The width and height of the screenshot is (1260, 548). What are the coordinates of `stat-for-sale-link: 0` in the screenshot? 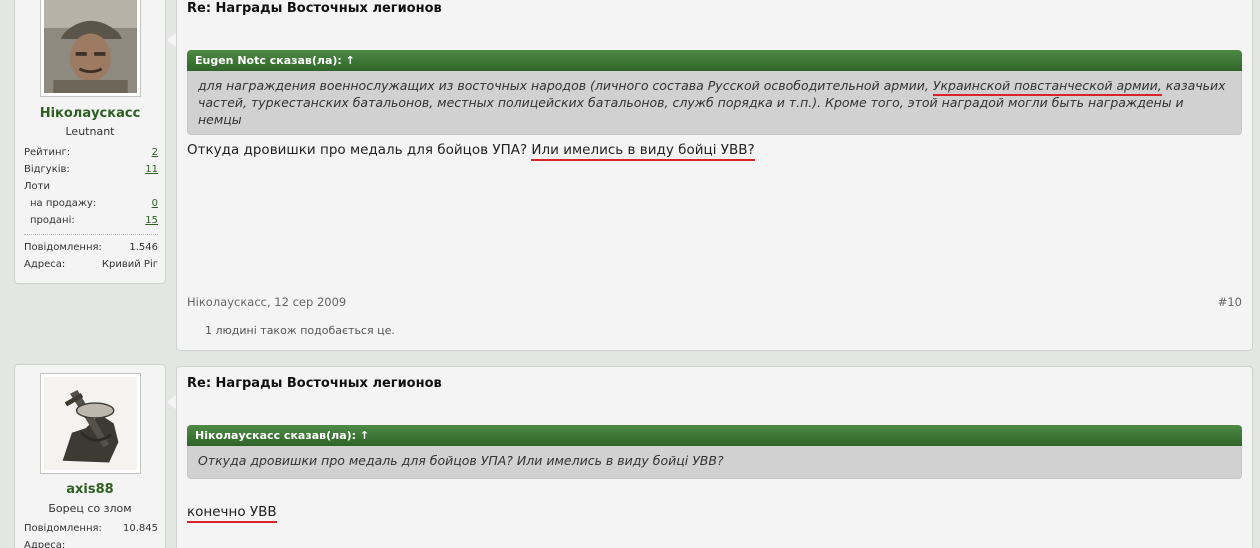 It's located at (155, 203).